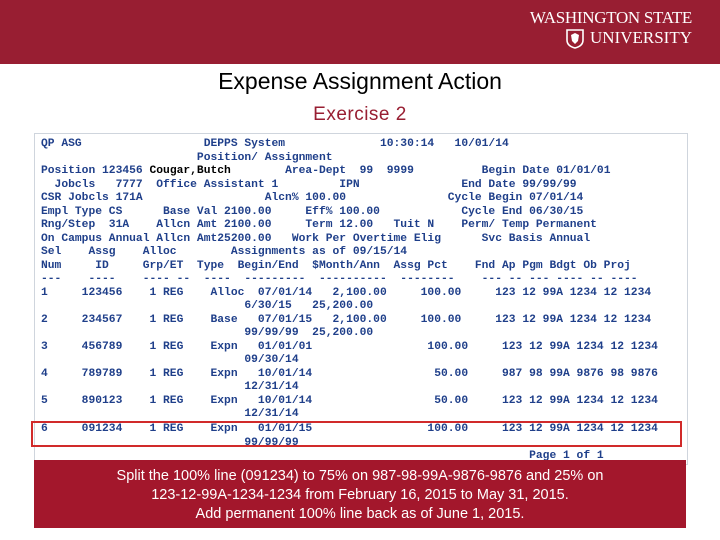 This screenshot has height=540, width=720. What do you see at coordinates (170, 360) in the screenshot?
I see `assignment-row-3-sub: 09/30/14` at bounding box center [170, 360].